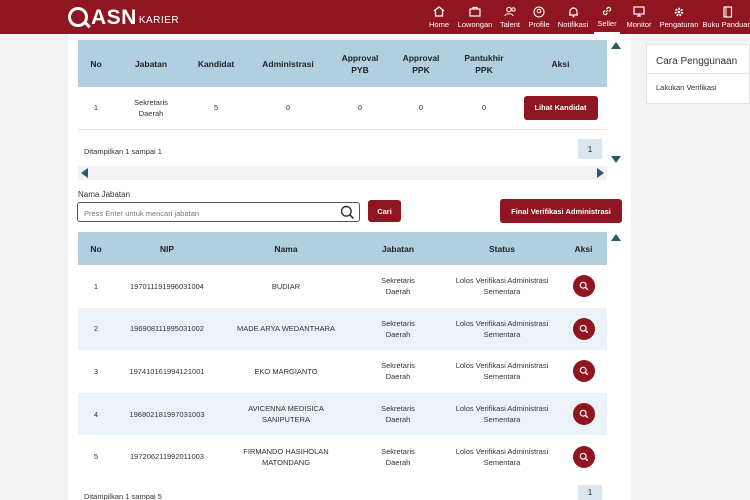 The image size is (750, 500). What do you see at coordinates (286, 414) in the screenshot?
I see `cell-nama: AVICENNA MEDISICA SANIPUTERA` at bounding box center [286, 414].